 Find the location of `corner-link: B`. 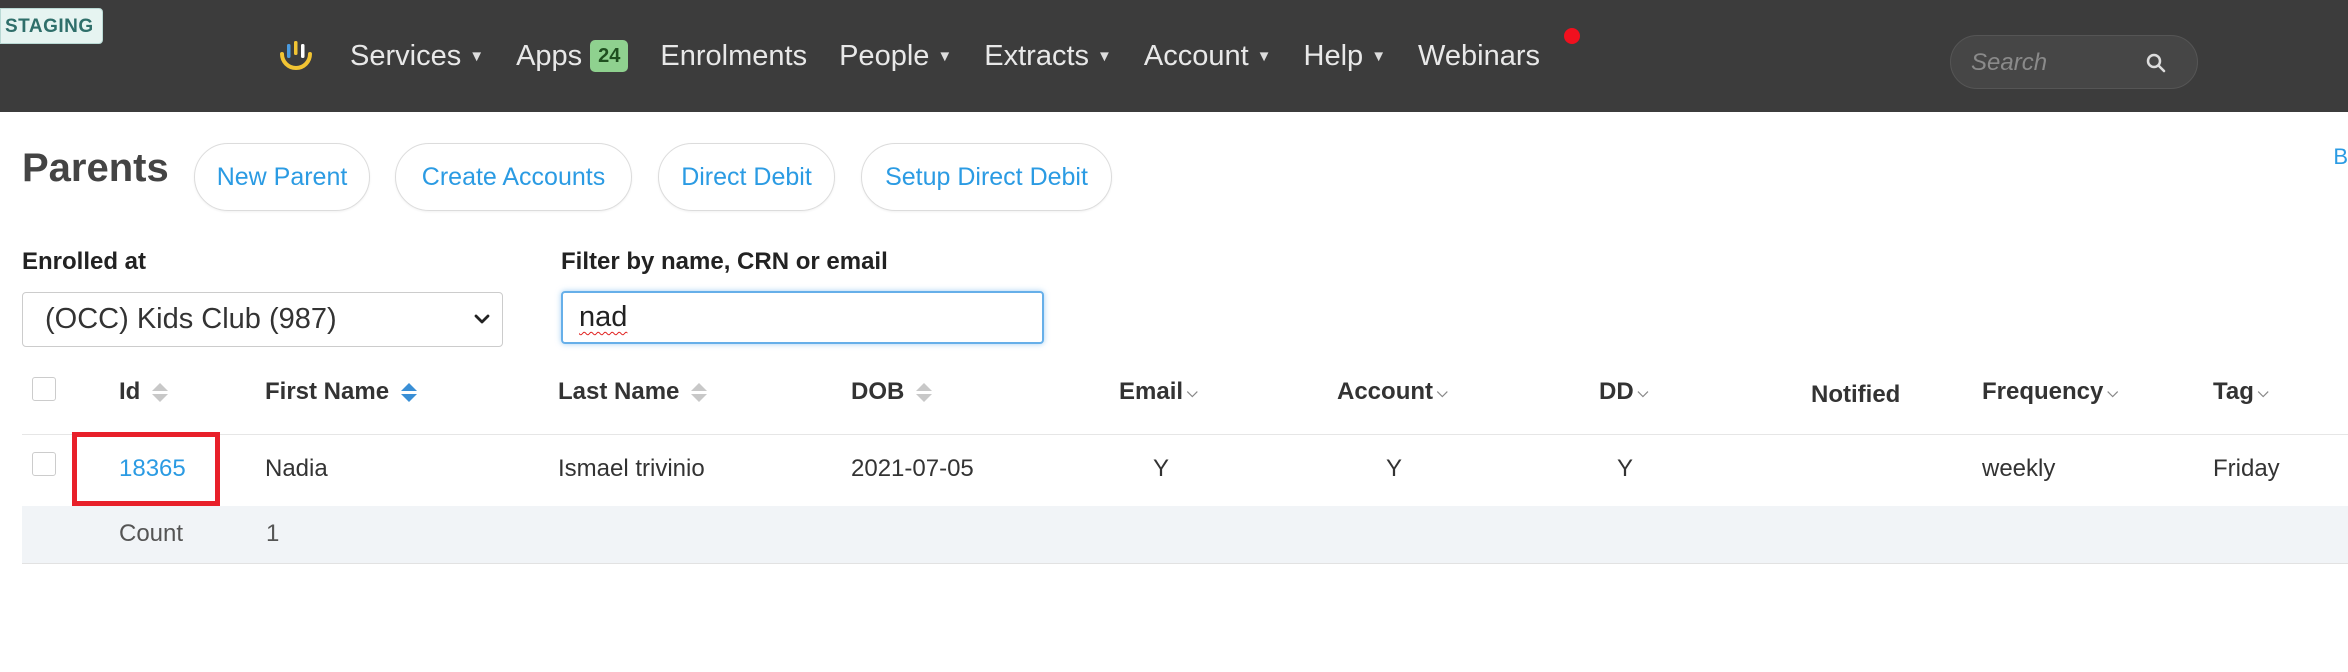

corner-link: B is located at coordinates (2340, 157).